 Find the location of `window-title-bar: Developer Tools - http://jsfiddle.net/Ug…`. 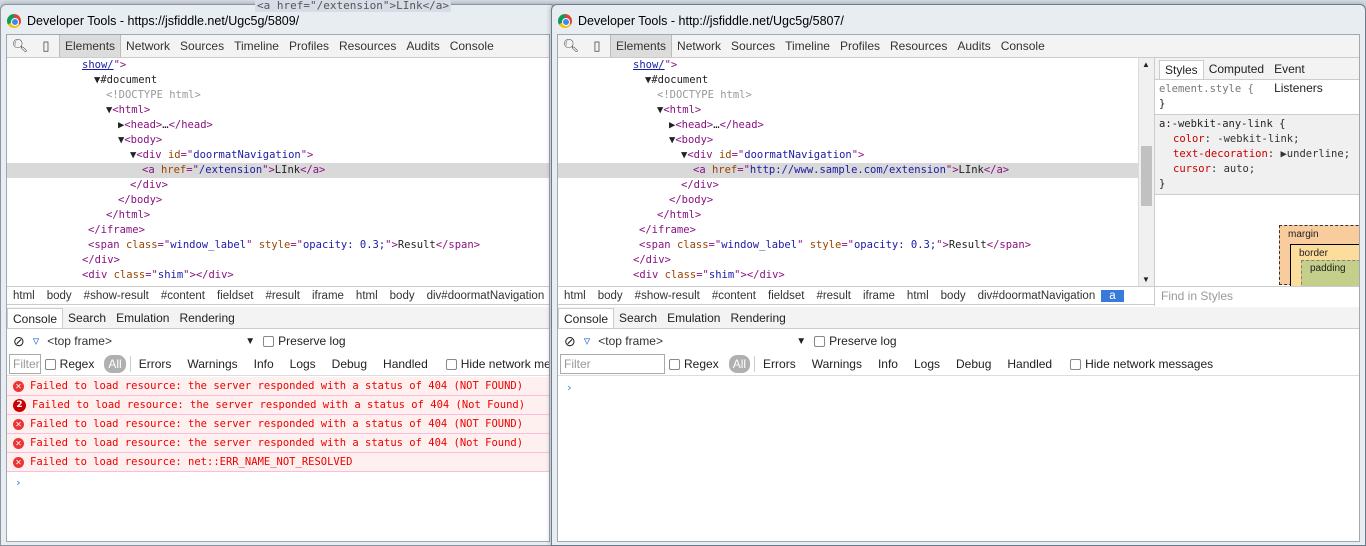

window-title-bar: Developer Tools - http://jsfiddle.net/Ug… is located at coordinates (701, 21).